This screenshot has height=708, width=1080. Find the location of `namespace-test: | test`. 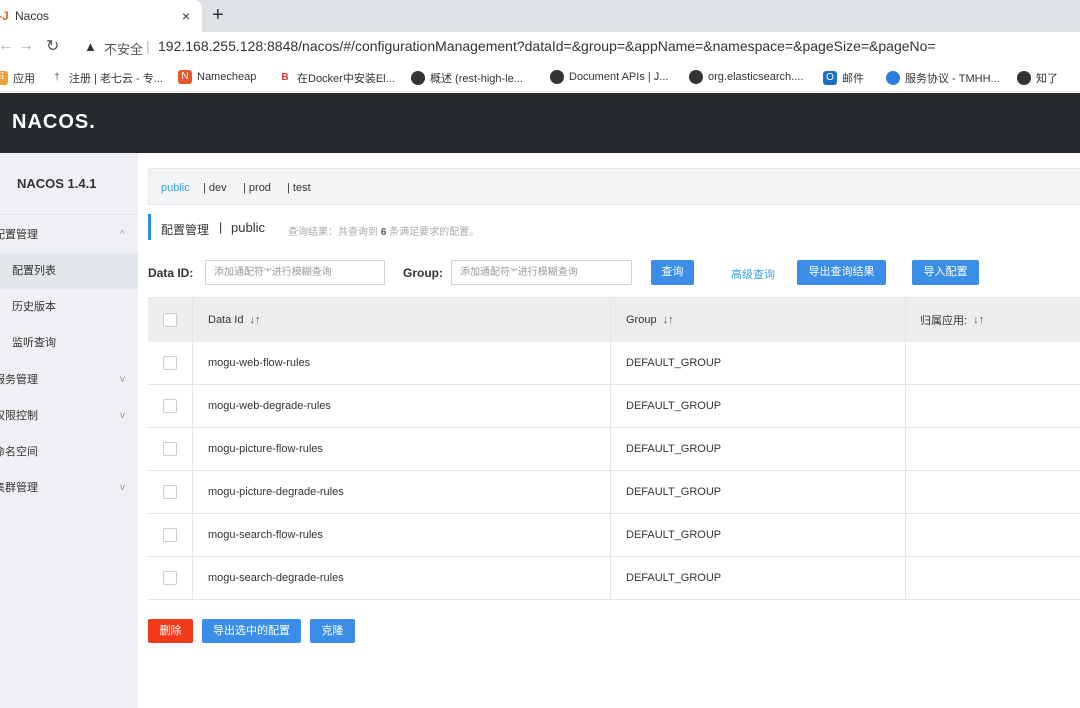

namespace-test: | test is located at coordinates (299, 188).